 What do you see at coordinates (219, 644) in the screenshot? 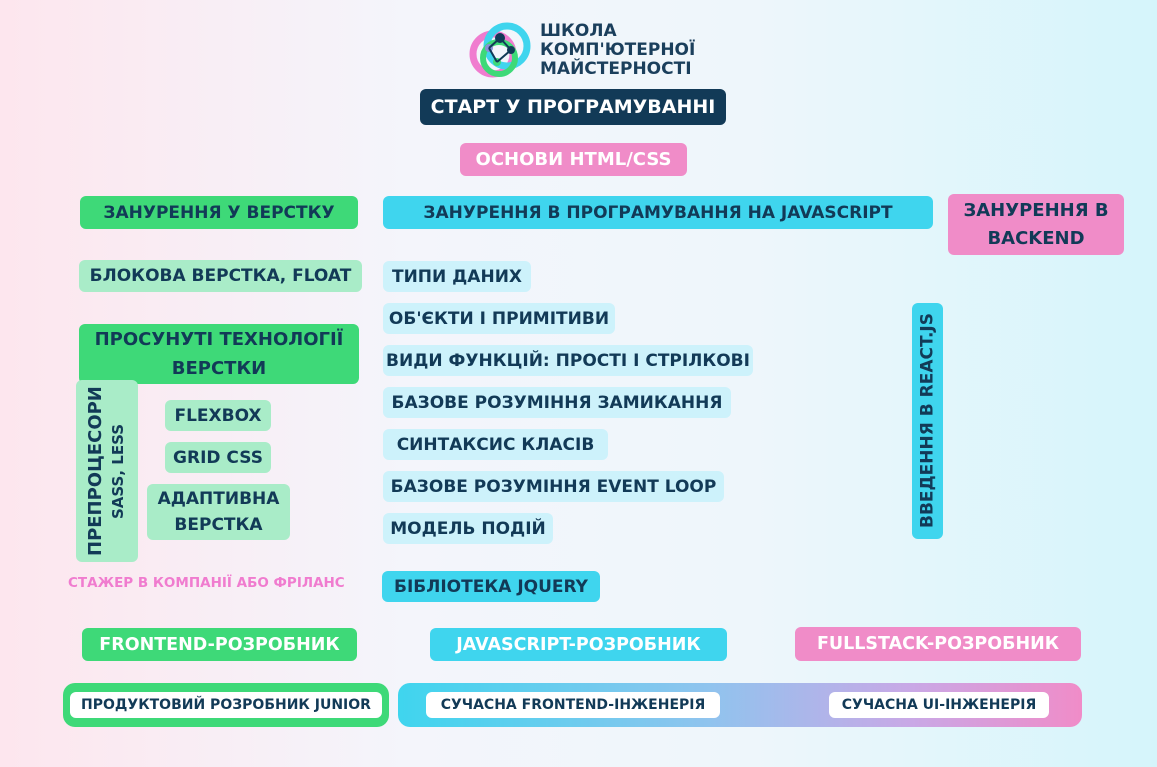
I see `frontend-developer-box: FRONTEND-РОЗРОБНИК` at bounding box center [219, 644].